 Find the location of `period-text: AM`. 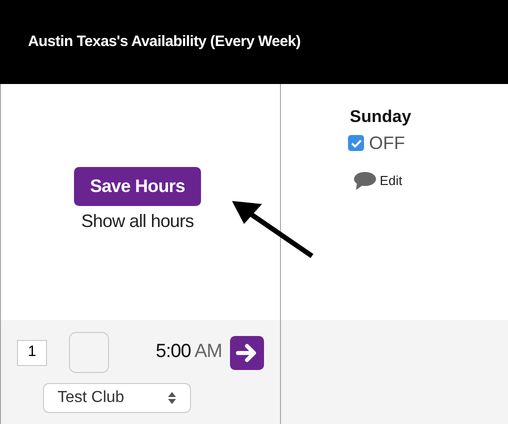

period-text: AM is located at coordinates (208, 351).